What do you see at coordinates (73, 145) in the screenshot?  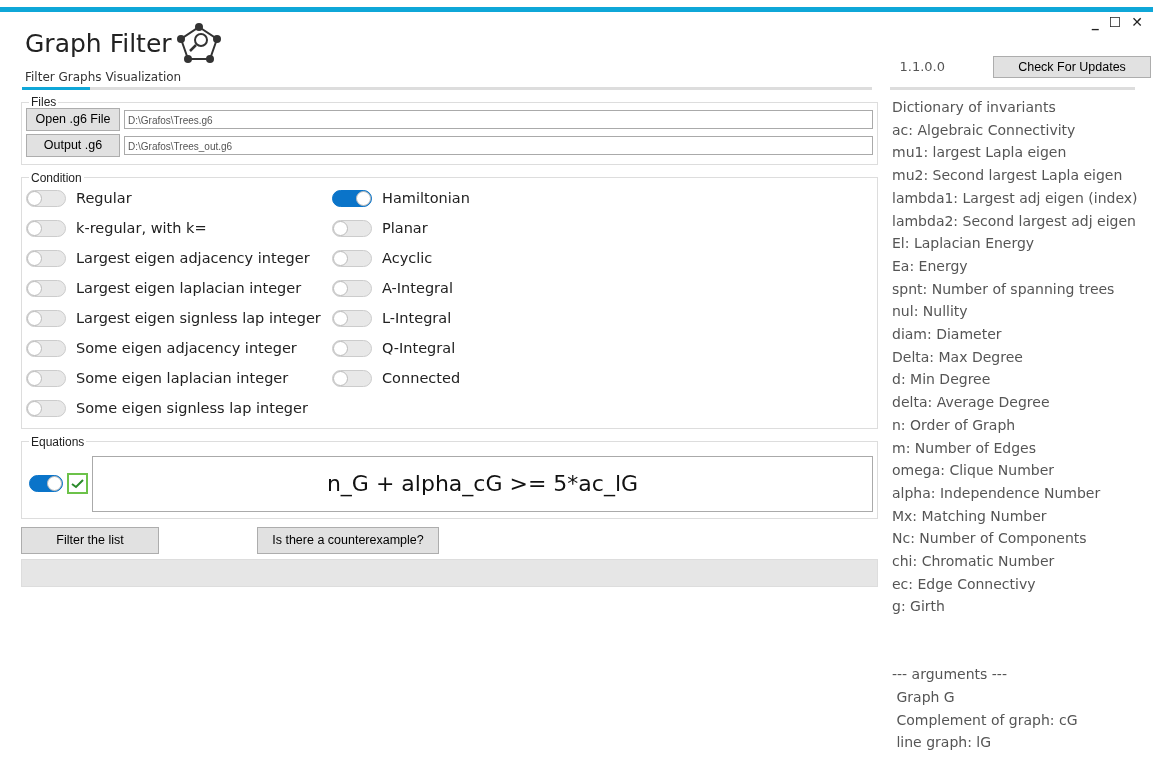 I see `file-button: Output .g6` at bounding box center [73, 145].